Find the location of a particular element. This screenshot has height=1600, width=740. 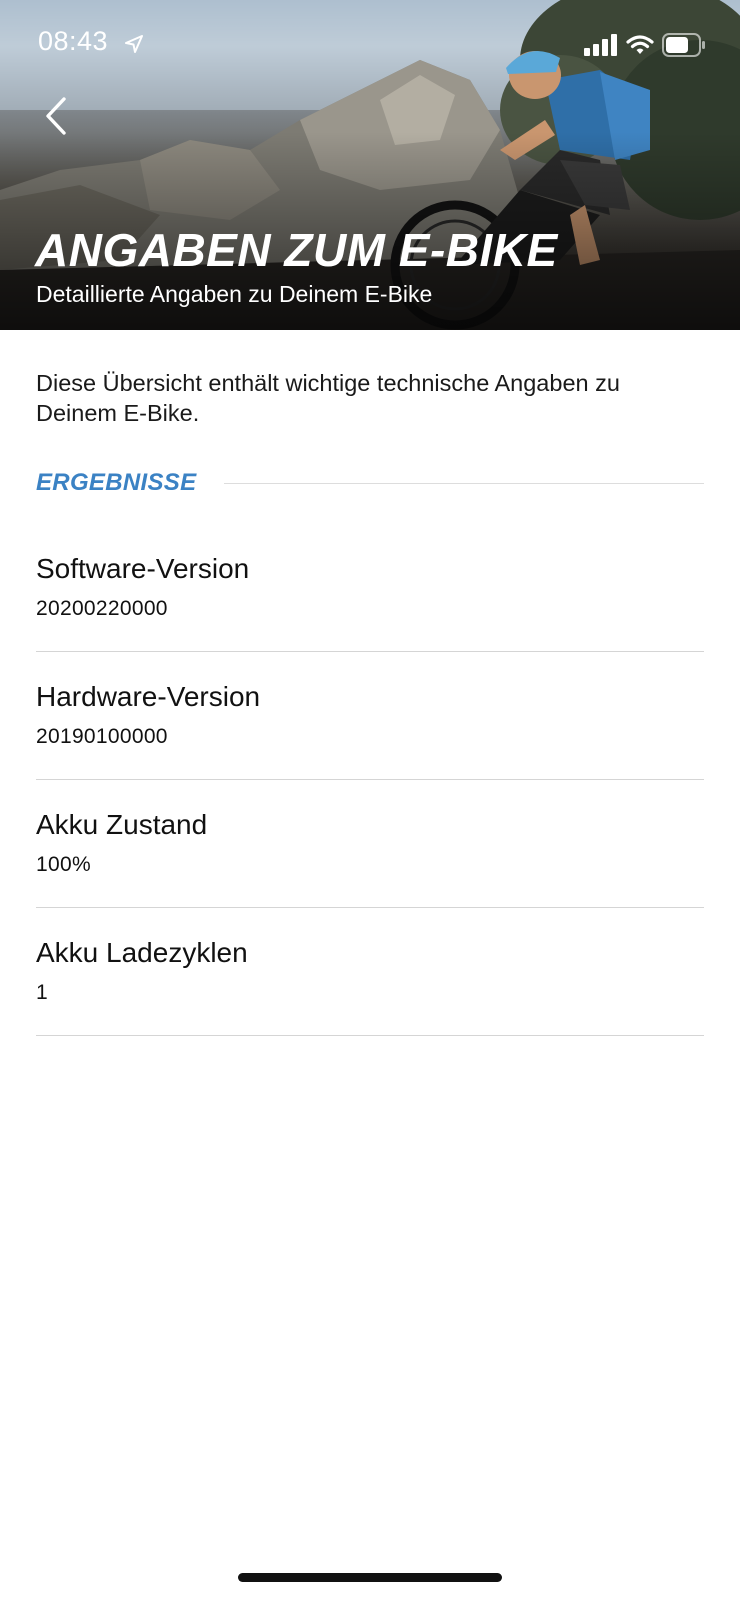

back-button is located at coordinates (56, 116).